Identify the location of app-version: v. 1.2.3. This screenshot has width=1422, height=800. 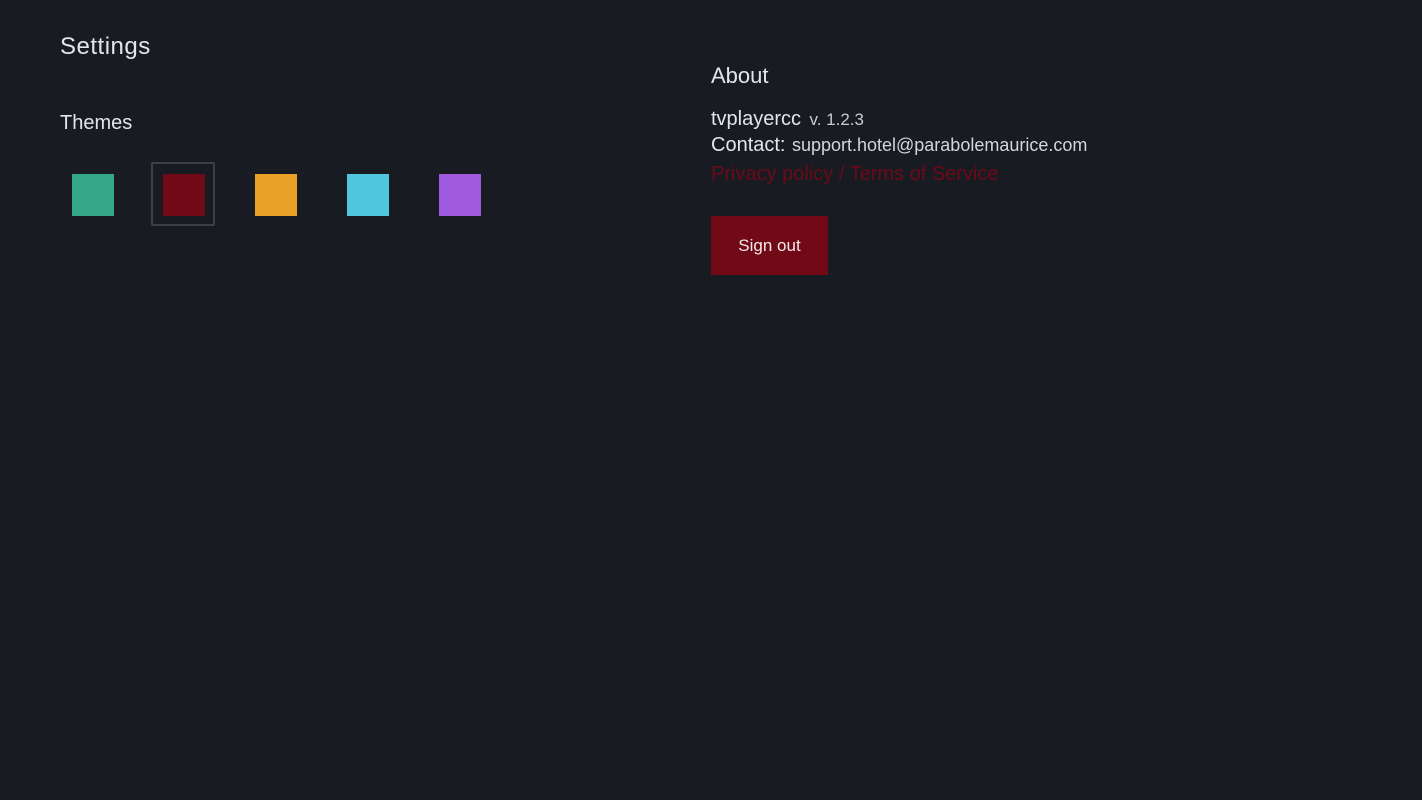
(836, 119).